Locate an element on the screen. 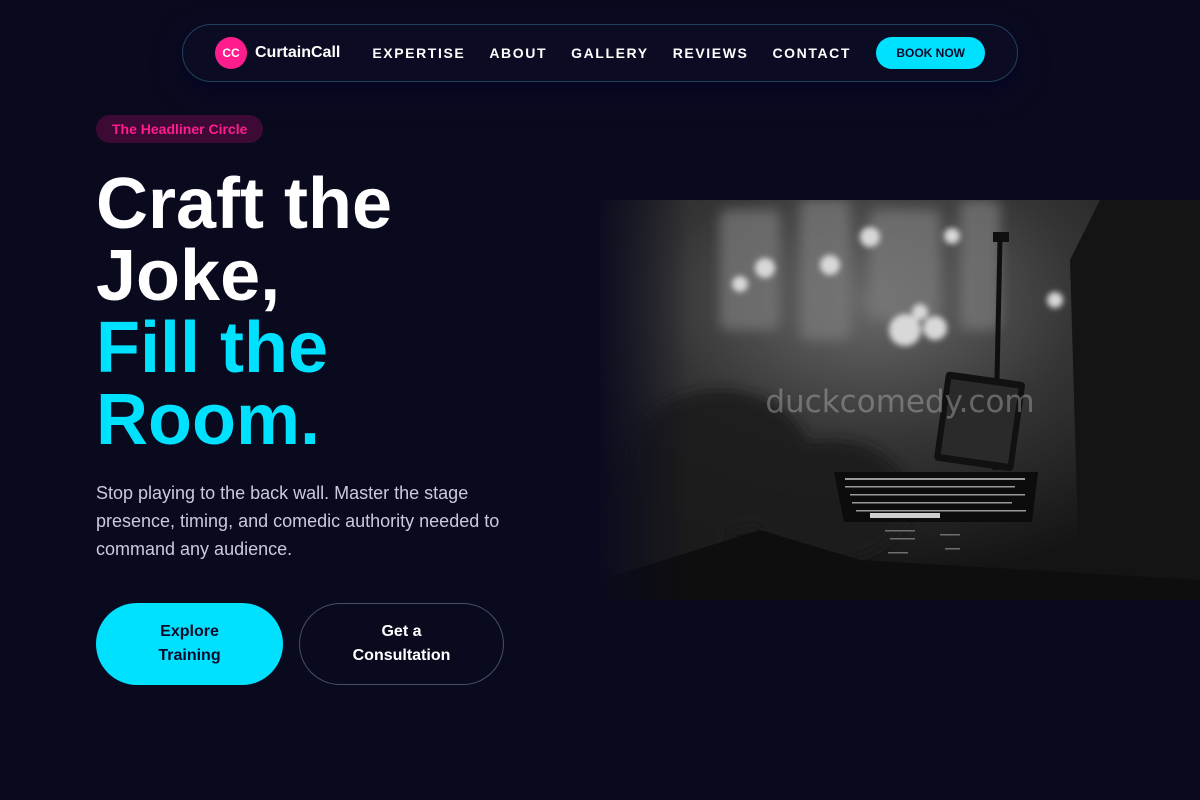 Image resolution: width=1200 pixels, height=800 pixels. nav-links: EXPERTISE ABOUT GALLERY REVIEWS CONTACT is located at coordinates (611, 53).